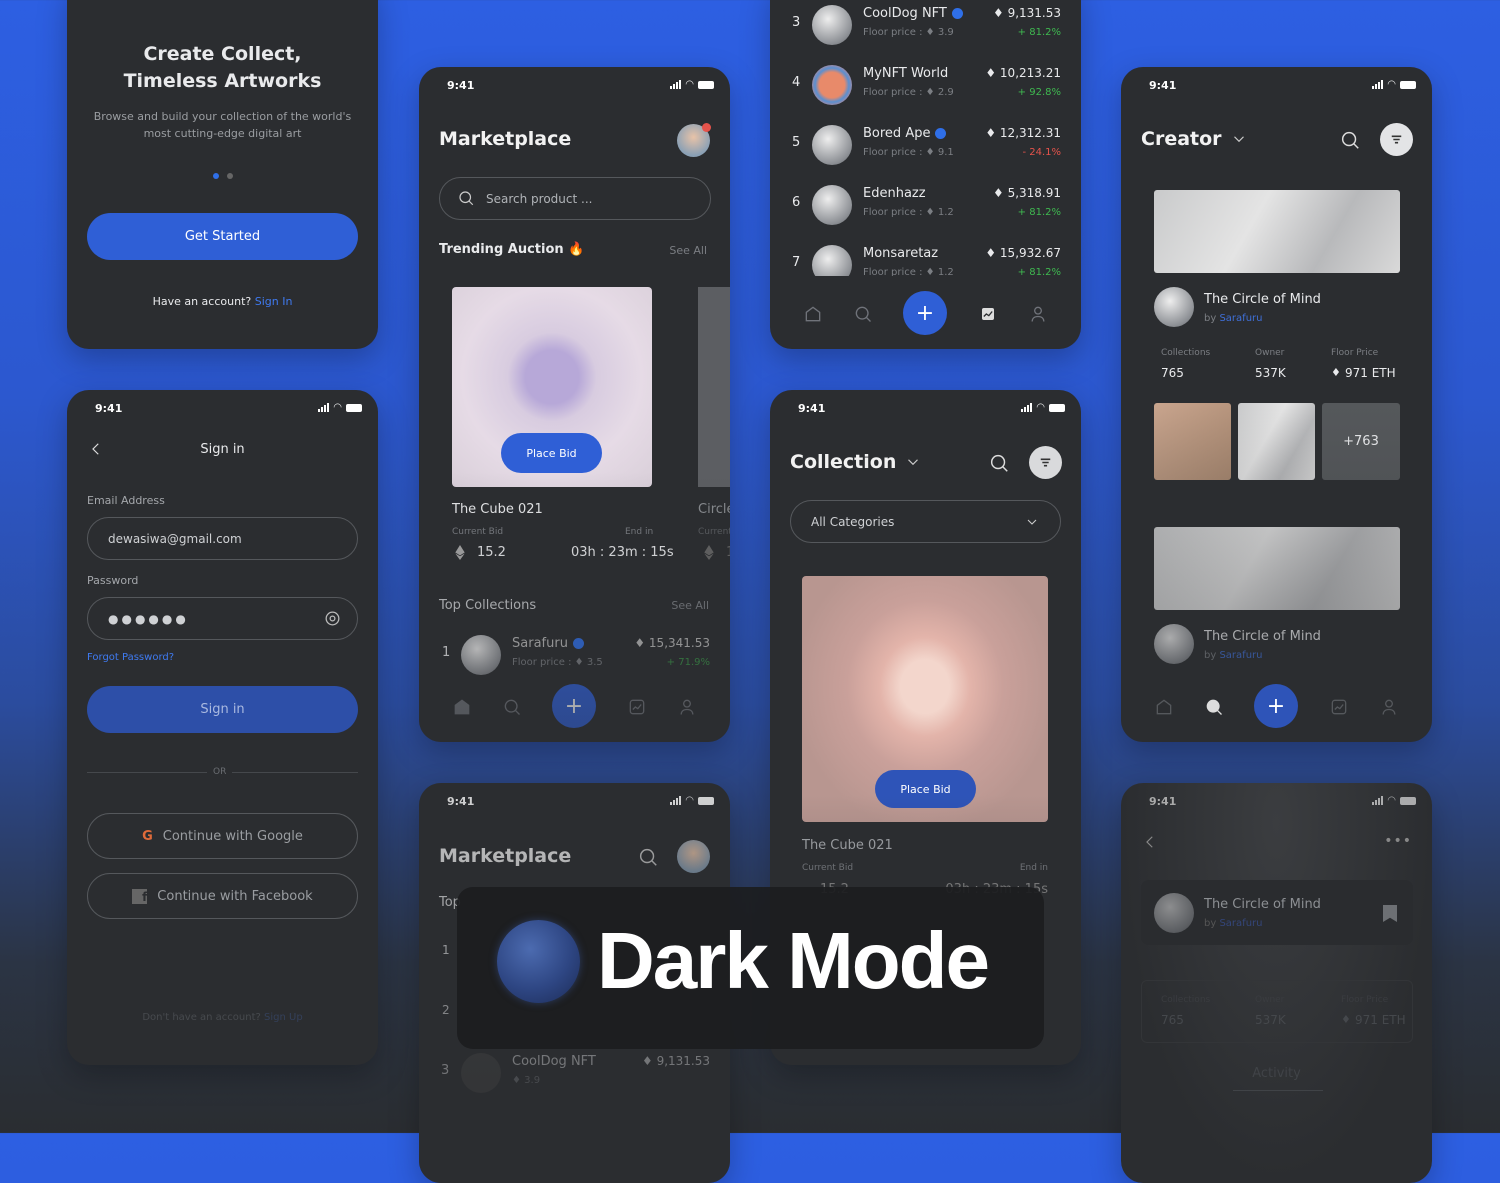 This screenshot has height=1183, width=1500. I want to click on collection-name: Sarafuru, so click(540, 643).